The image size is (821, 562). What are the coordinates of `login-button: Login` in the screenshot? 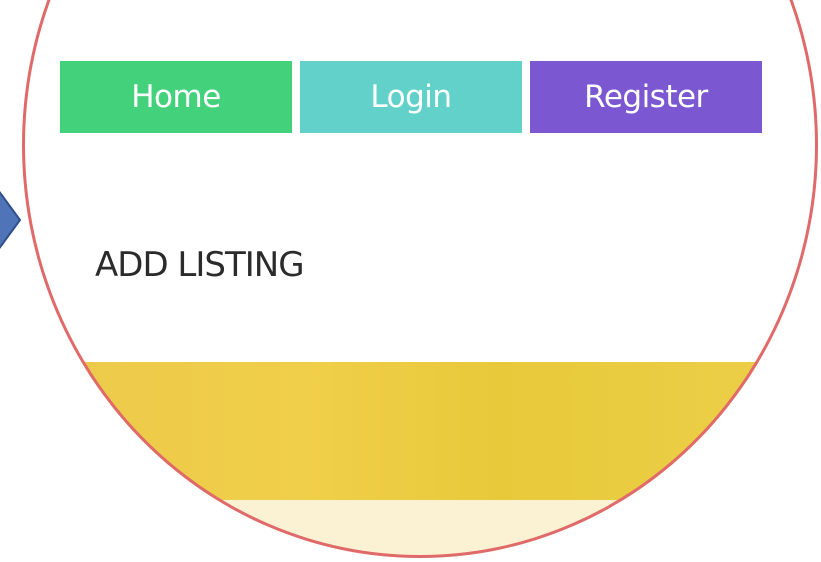 It's located at (411, 97).